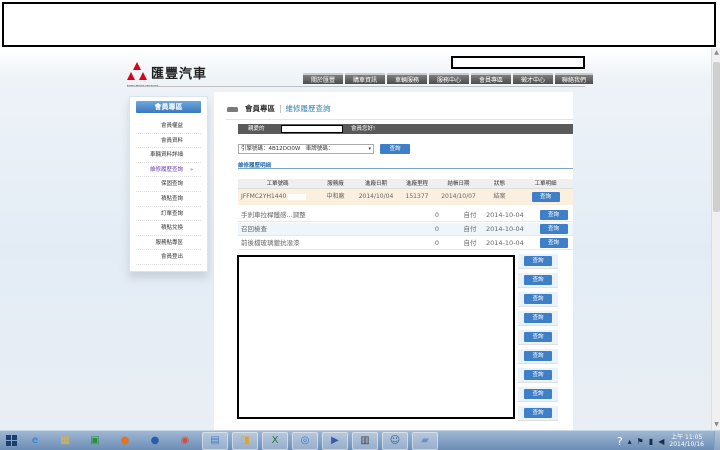 The width and height of the screenshot is (720, 450). What do you see at coordinates (168, 257) in the screenshot?
I see `sidebar-item-logout: 會員登出` at bounding box center [168, 257].